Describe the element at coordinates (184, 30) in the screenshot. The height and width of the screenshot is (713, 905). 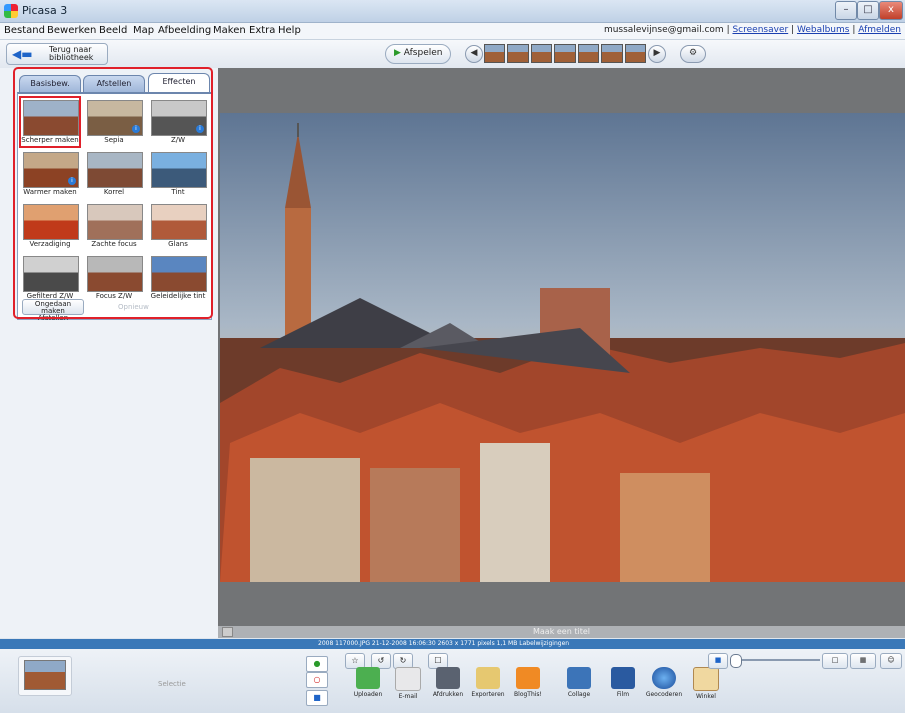
I see `menu-afbeelding: Afbeelding` at that location.